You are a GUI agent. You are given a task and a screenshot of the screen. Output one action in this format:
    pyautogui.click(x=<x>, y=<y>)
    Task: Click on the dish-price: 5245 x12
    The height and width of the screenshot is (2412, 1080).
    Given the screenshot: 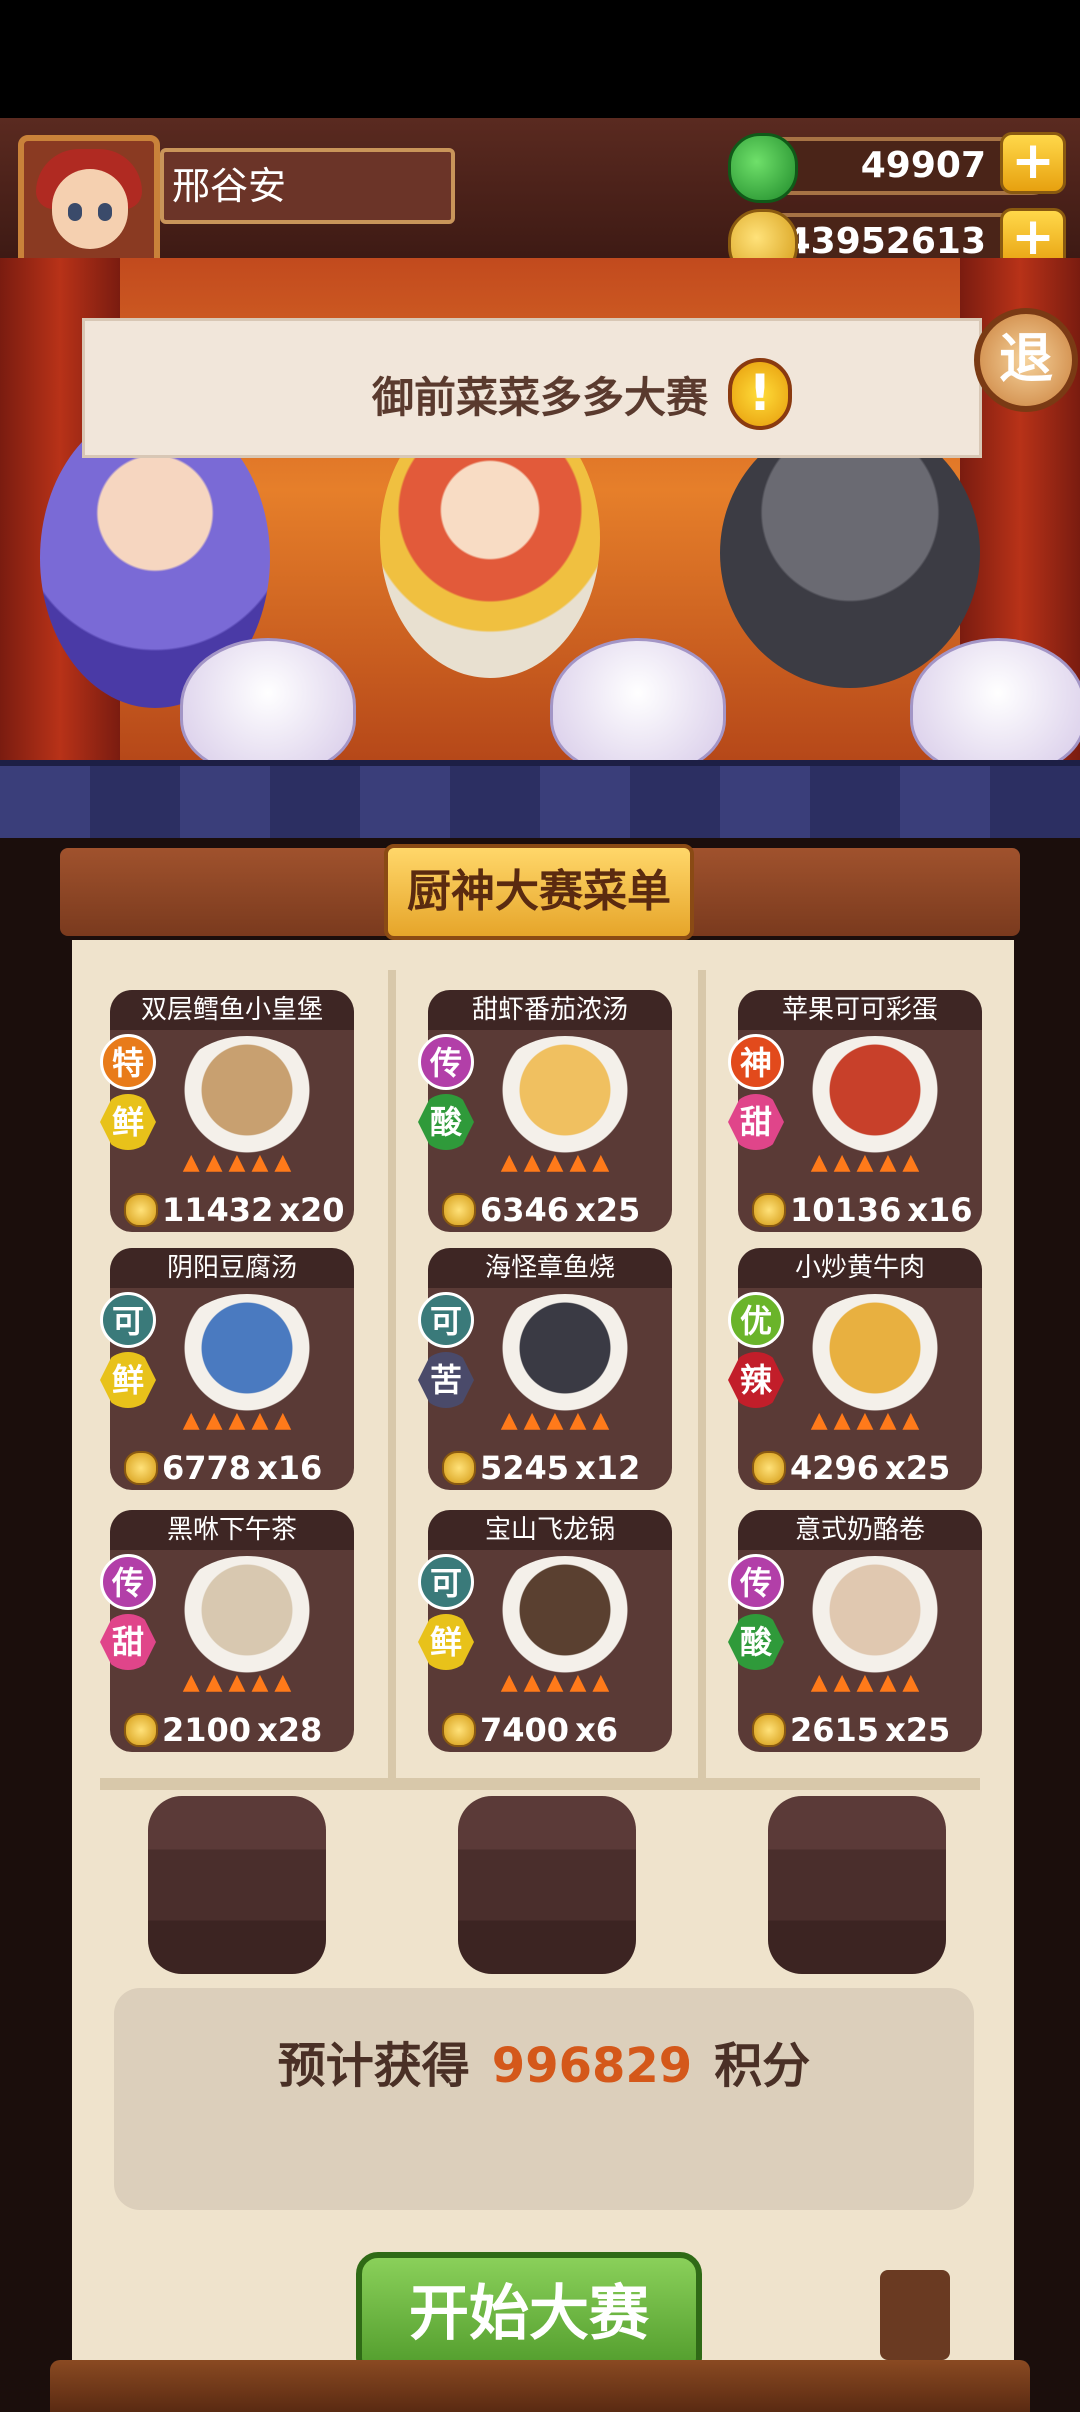 What is the action you would take?
    pyautogui.click(x=555, y=1466)
    